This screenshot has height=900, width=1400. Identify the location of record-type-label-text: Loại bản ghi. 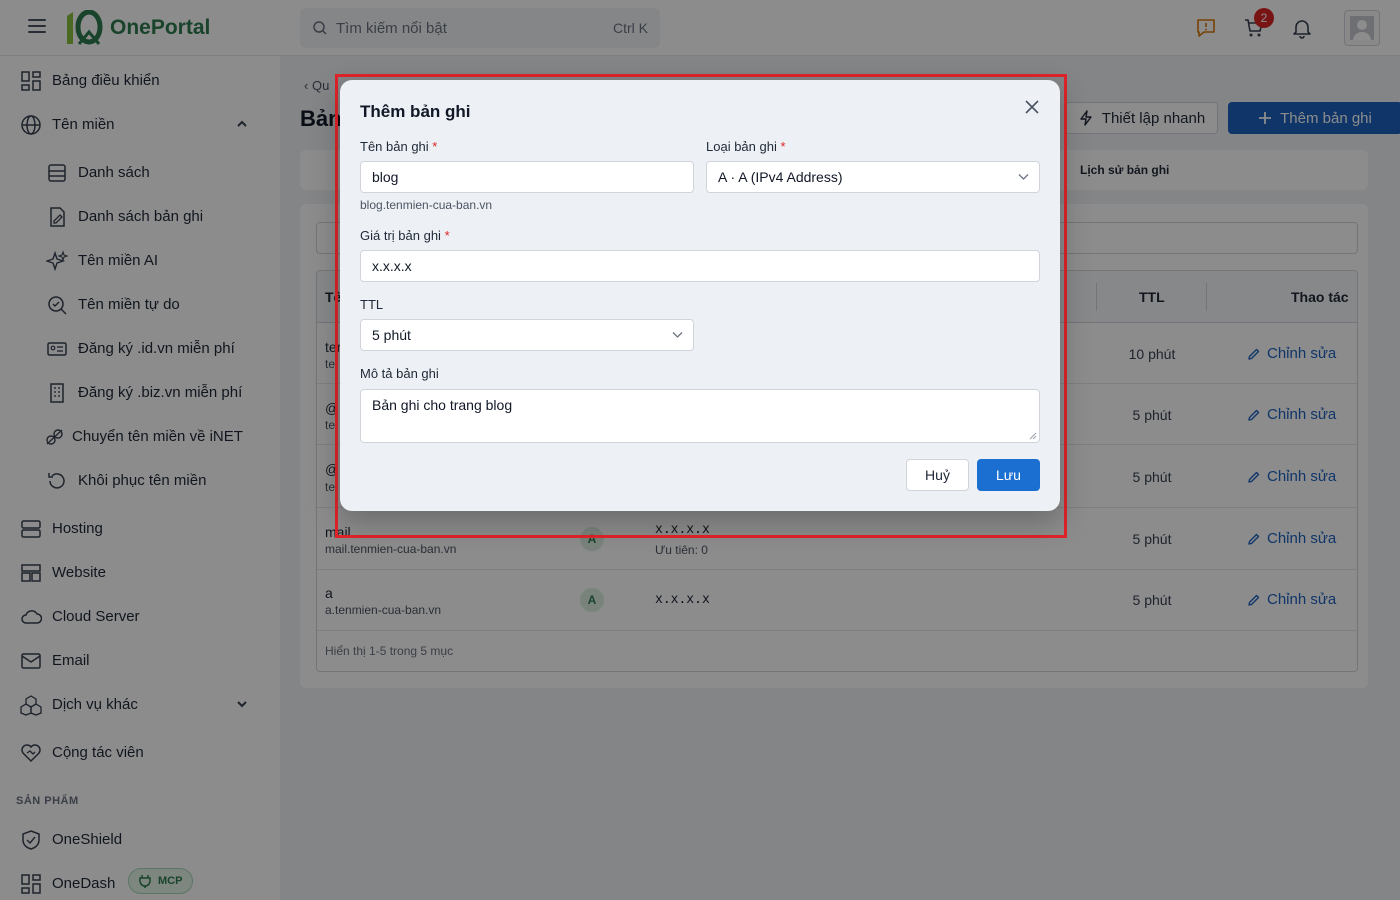
(741, 146).